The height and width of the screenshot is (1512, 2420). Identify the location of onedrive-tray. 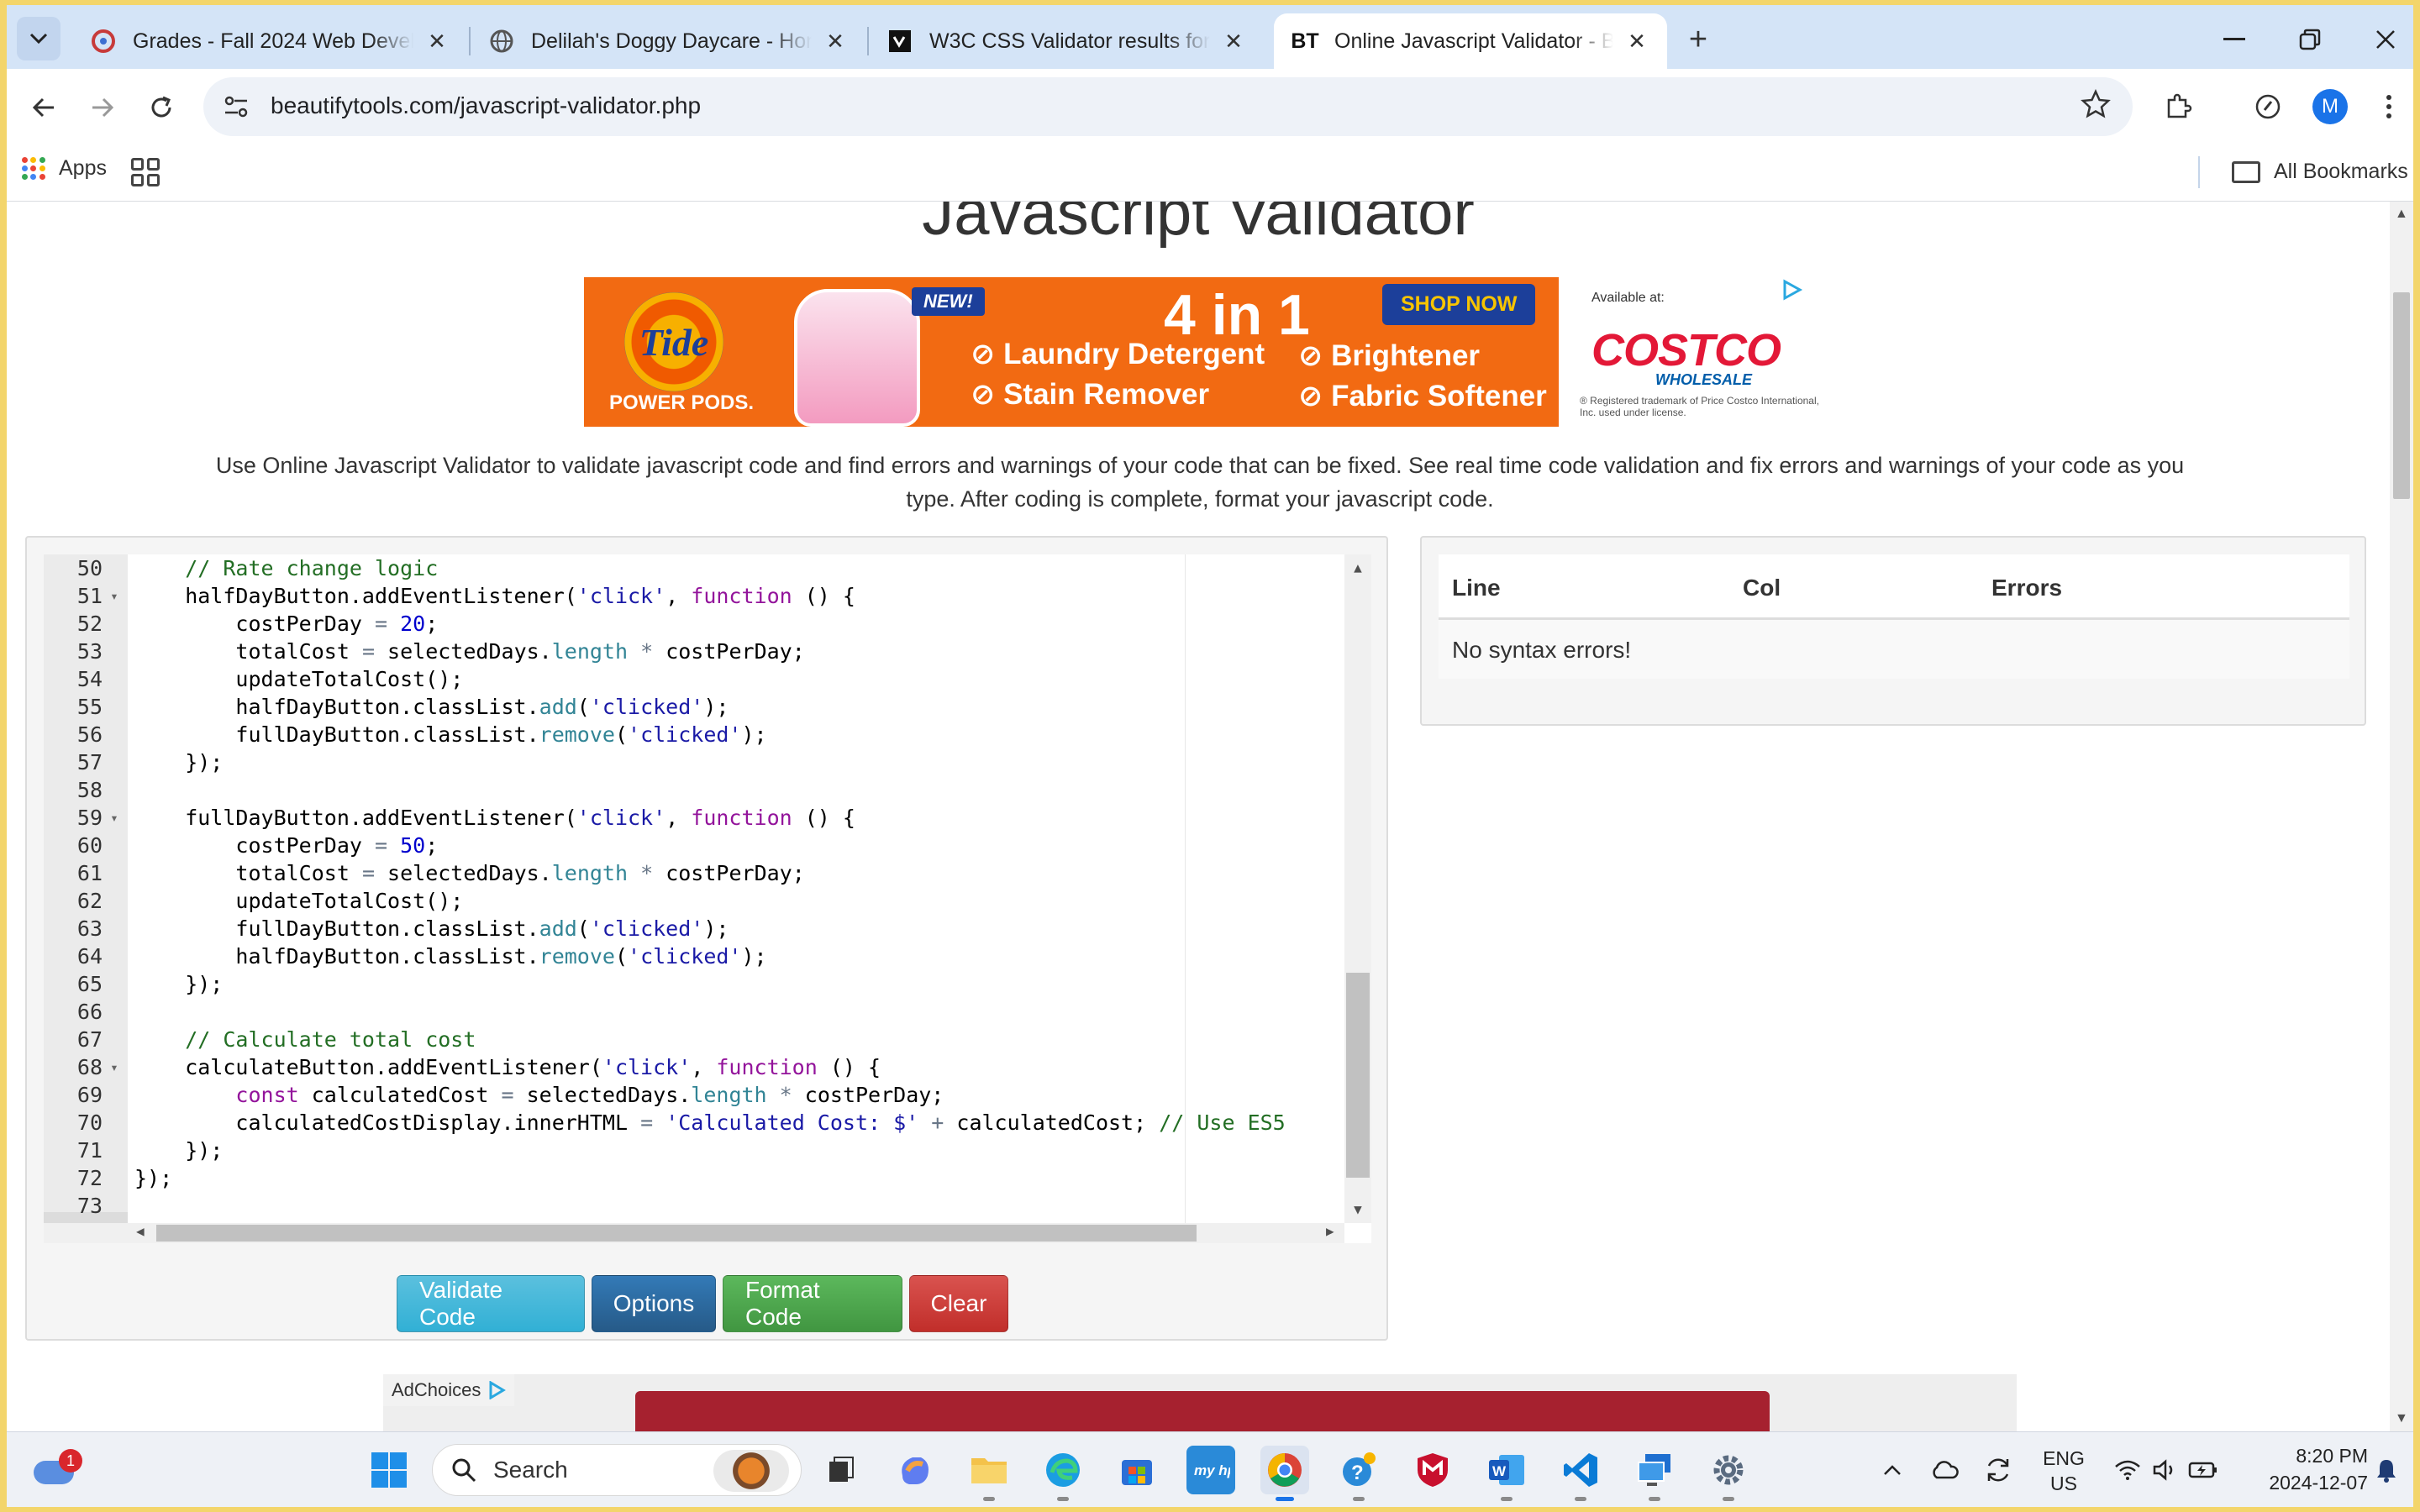
(1944, 1470).